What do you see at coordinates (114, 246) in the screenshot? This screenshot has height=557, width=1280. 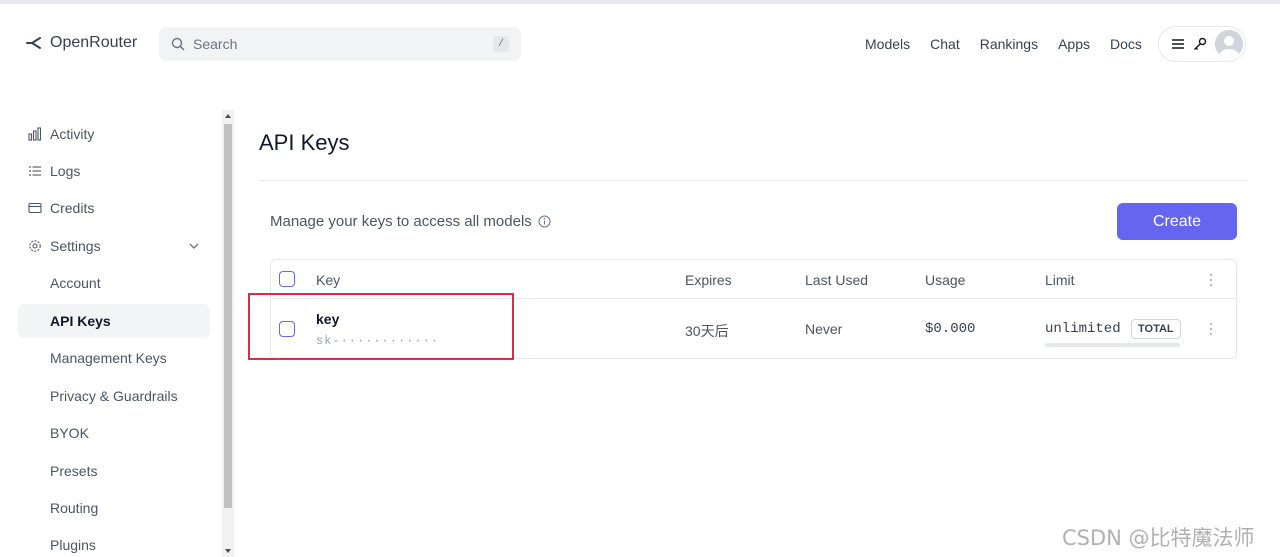 I see `sidebar-item-settings: Settings` at bounding box center [114, 246].